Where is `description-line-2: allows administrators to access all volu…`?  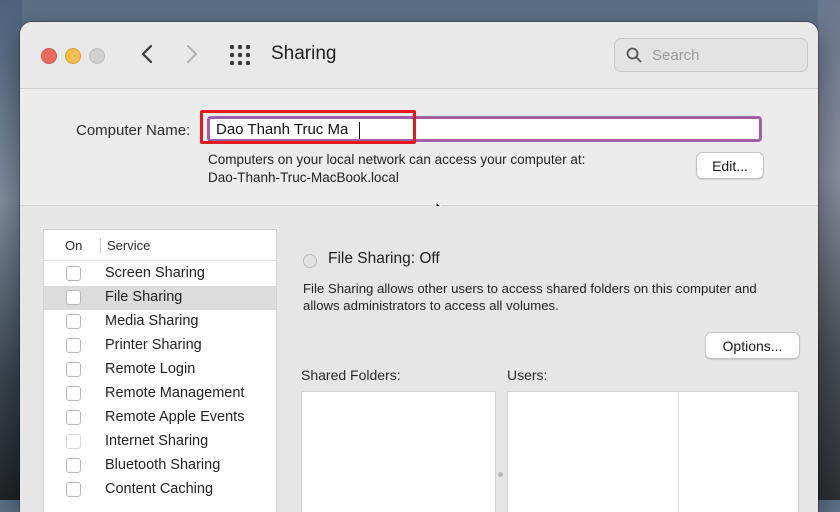
description-line-2: allows administrators to access all volu… is located at coordinates (431, 305).